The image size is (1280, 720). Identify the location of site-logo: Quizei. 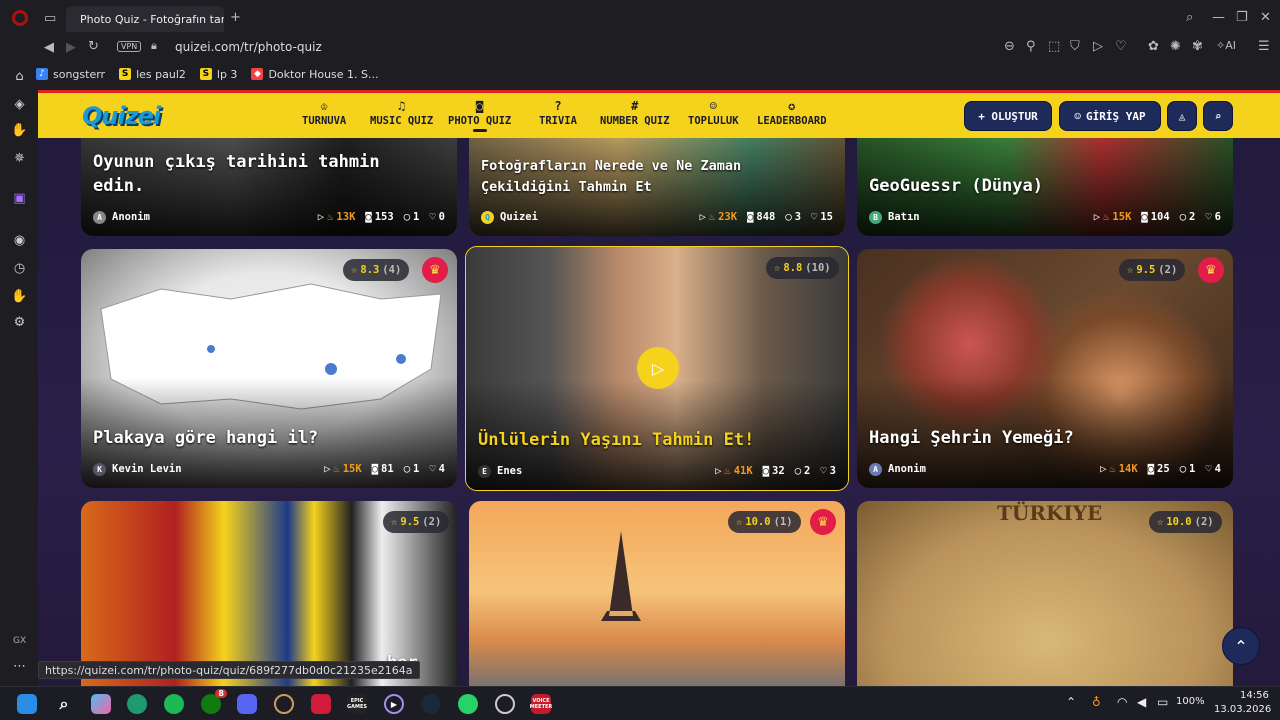
(121, 116).